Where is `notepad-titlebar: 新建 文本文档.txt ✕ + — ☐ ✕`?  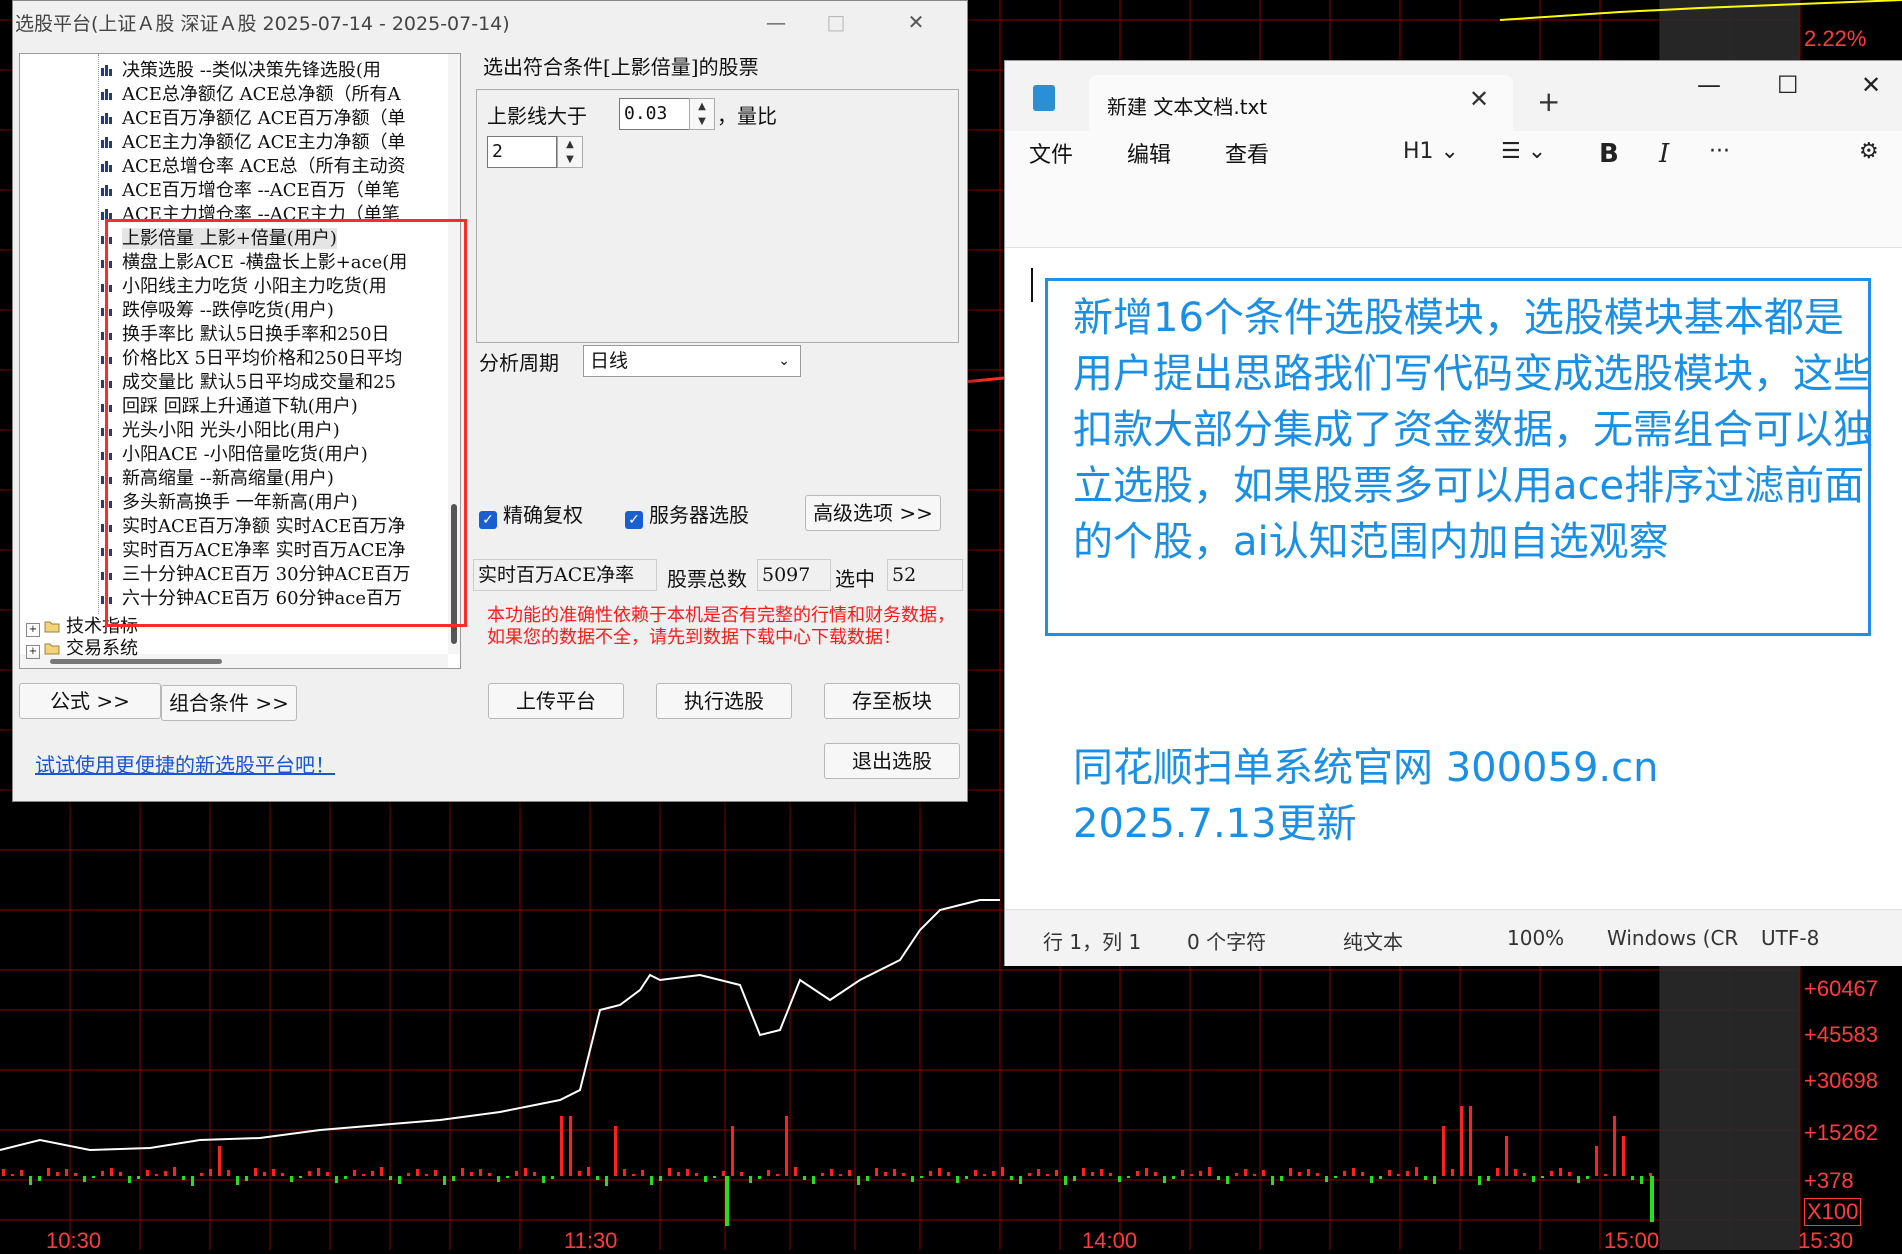 notepad-titlebar: 新建 文本文档.txt ✕ + — ☐ ✕ is located at coordinates (1453, 96).